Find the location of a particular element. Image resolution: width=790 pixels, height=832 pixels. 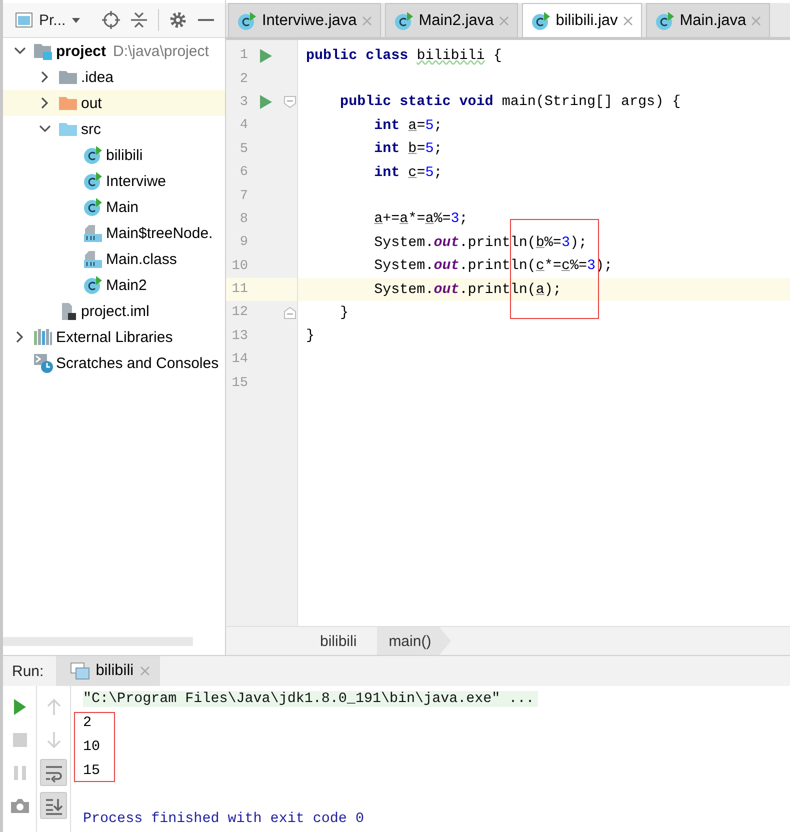

code-line: int a=5; is located at coordinates (407, 126).